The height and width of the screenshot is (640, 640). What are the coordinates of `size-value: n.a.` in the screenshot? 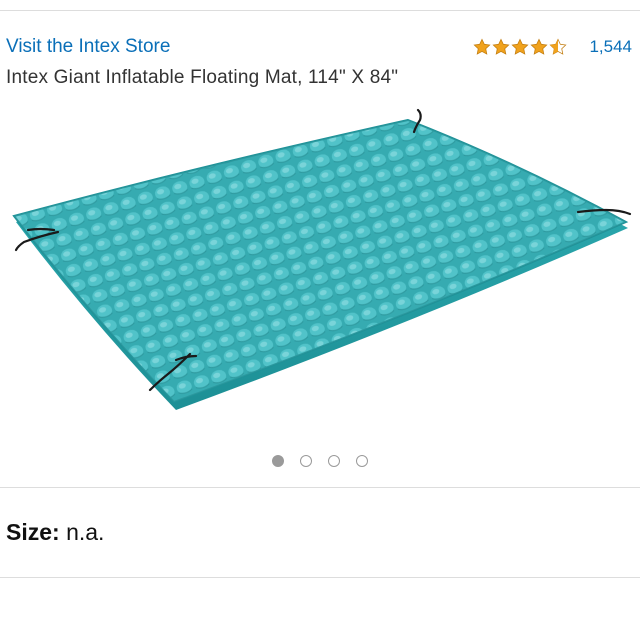 It's located at (85, 532).